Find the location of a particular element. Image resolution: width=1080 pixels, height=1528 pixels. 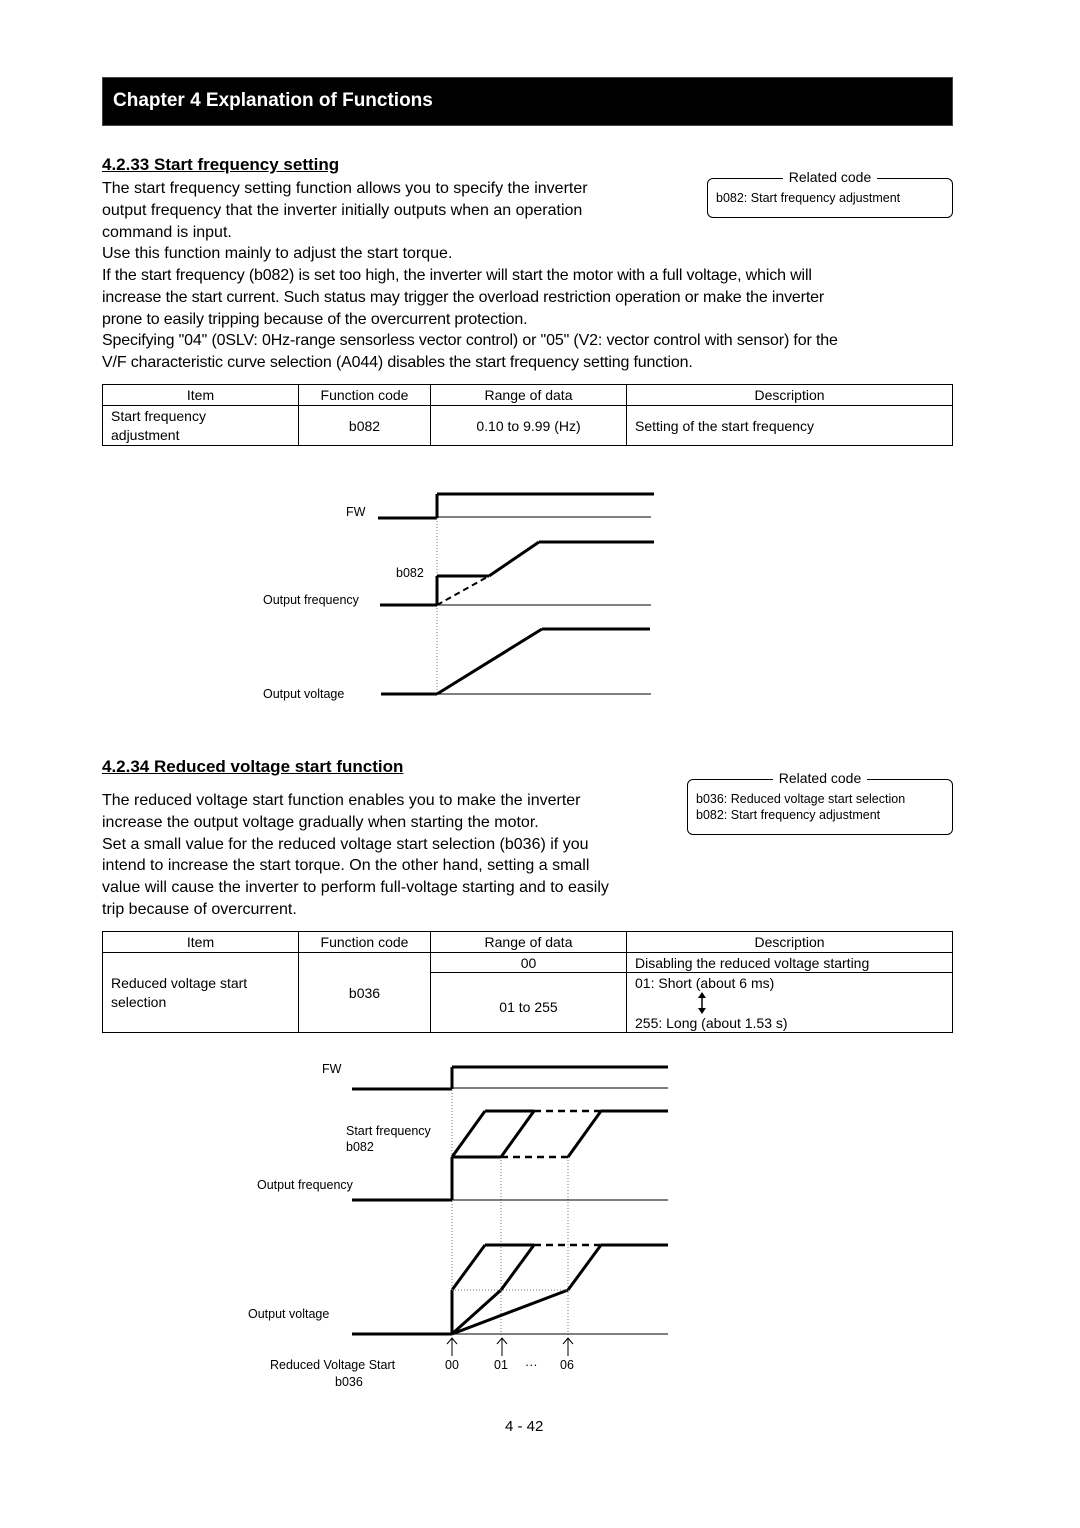

marker-ellipsis: ··· is located at coordinates (531, 1365).